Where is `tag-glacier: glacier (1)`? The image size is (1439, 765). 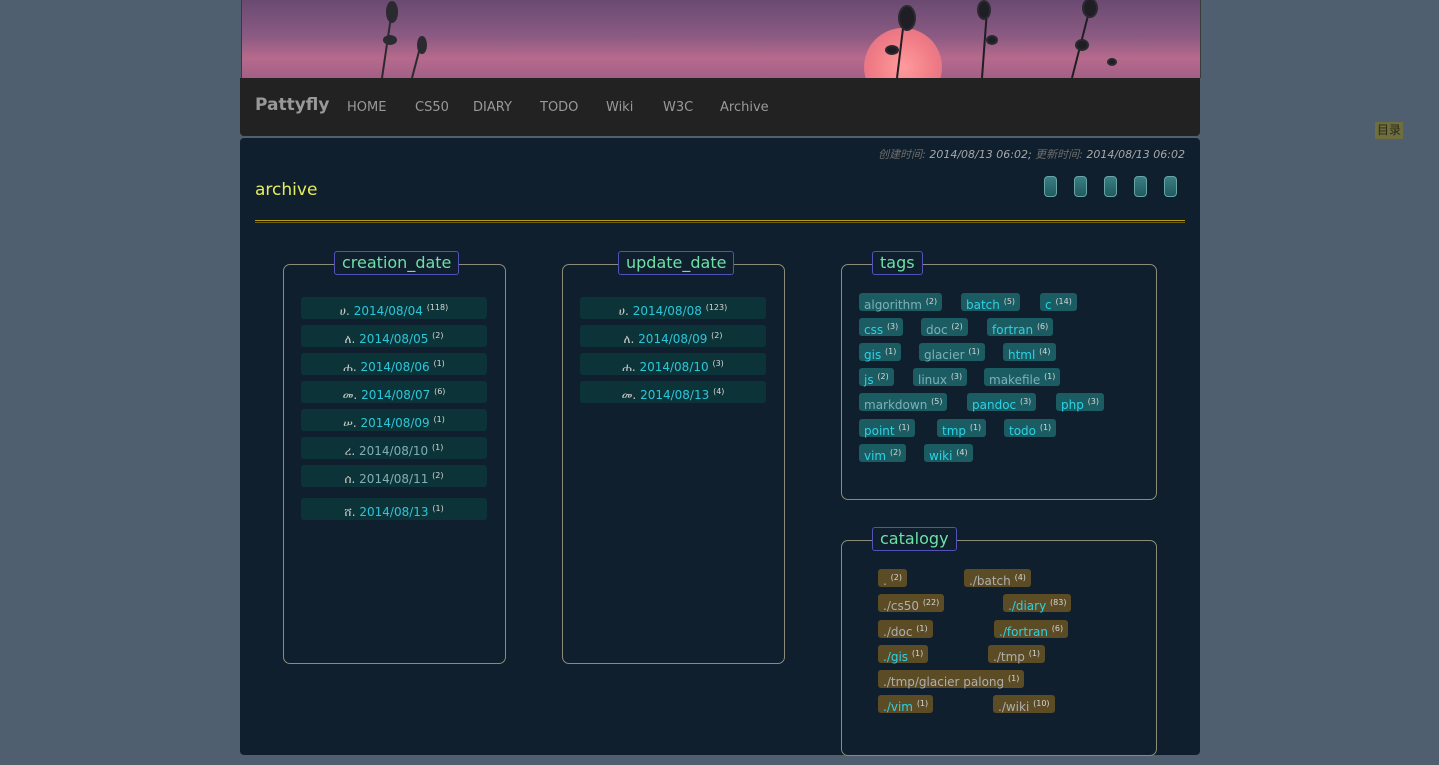
tag-glacier: glacier (1) is located at coordinates (952, 352).